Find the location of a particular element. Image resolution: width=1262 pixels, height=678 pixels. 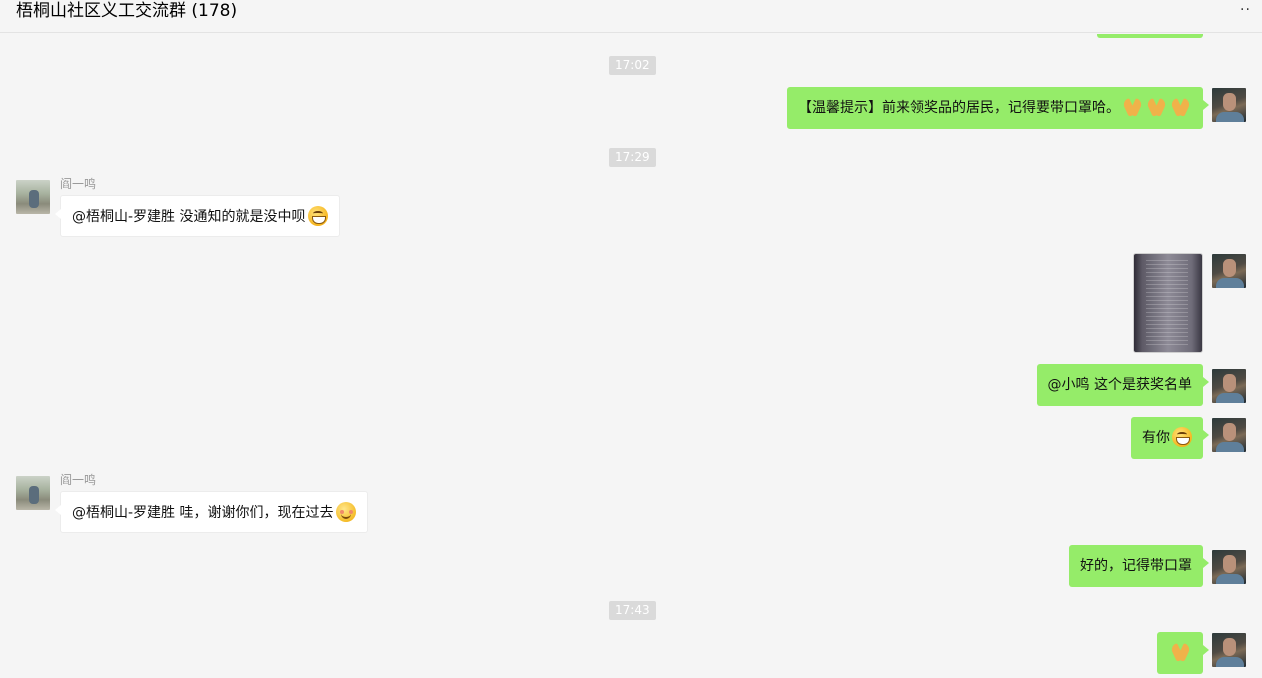

message-bubble-self: 有你 is located at coordinates (1170, 438).